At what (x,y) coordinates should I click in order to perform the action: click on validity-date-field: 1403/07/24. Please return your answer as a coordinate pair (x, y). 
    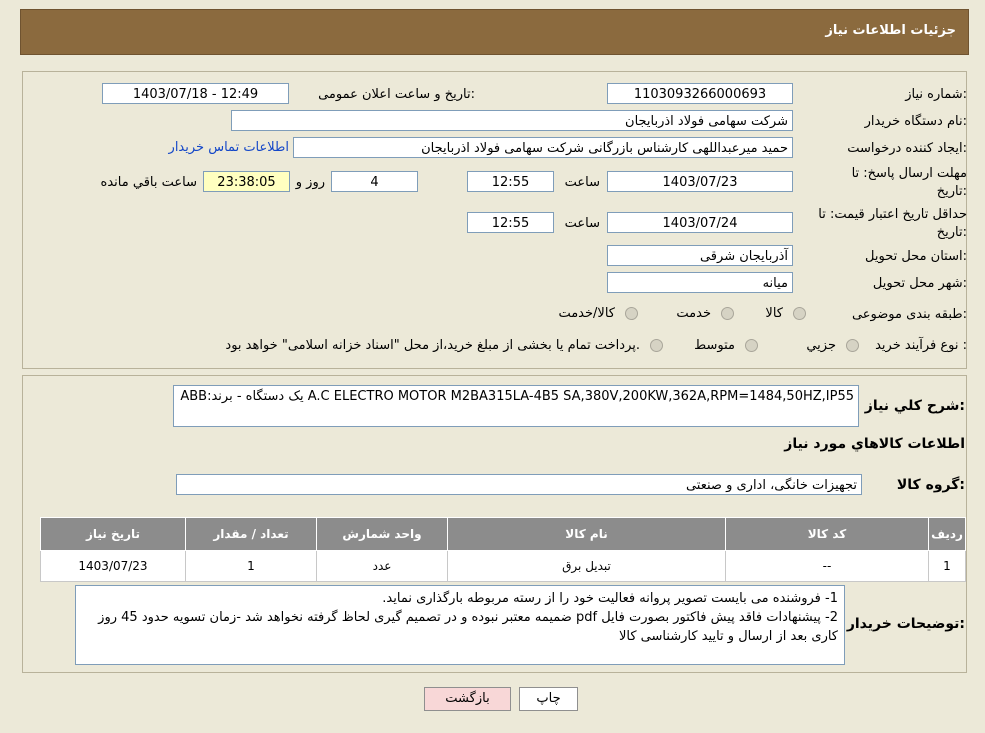
    Looking at the image, I should click on (700, 222).